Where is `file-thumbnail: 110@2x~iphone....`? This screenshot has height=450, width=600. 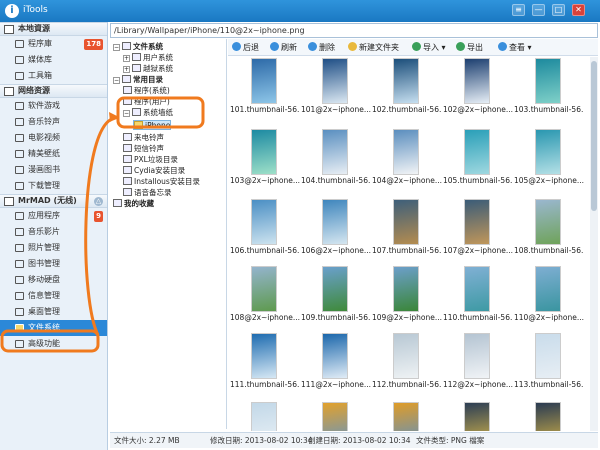 file-thumbnail: 110@2x~iphone.... is located at coordinates (549, 300).